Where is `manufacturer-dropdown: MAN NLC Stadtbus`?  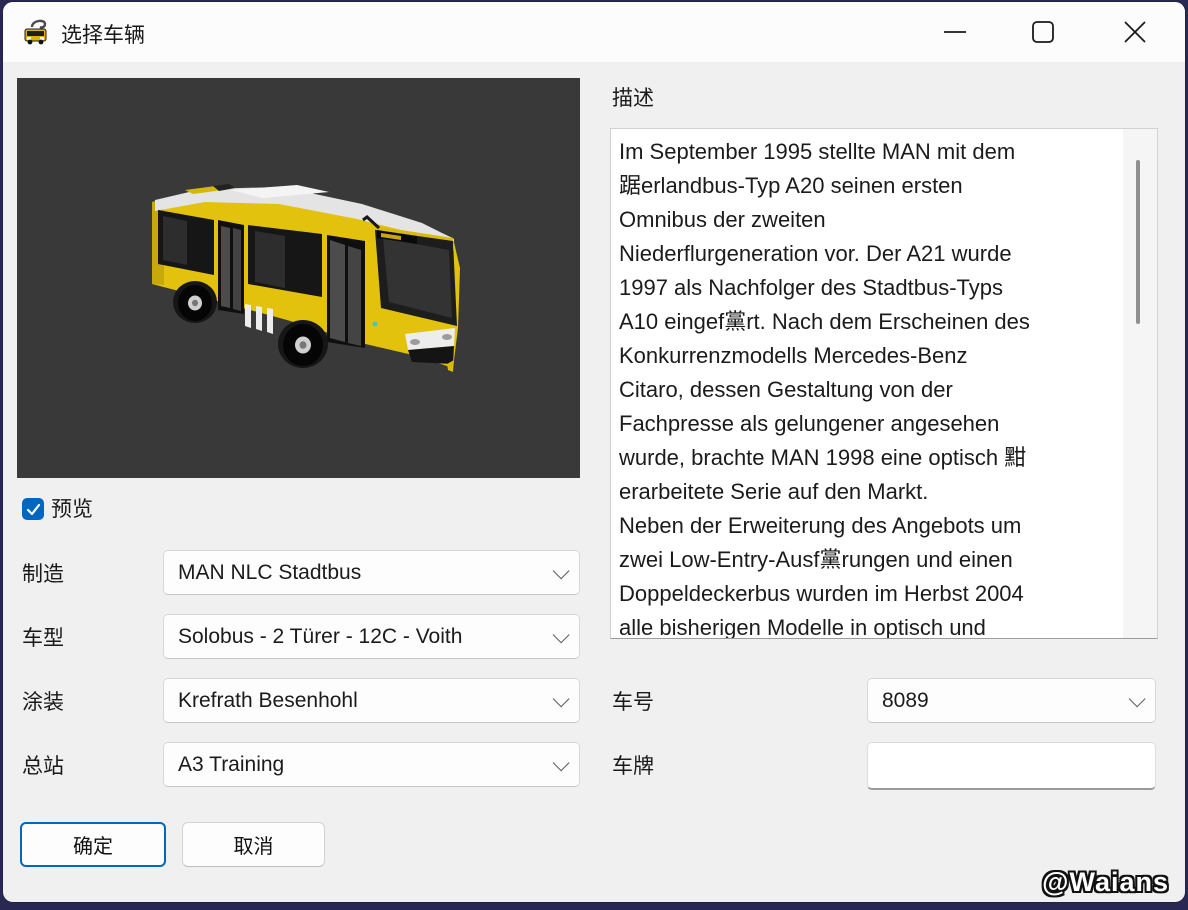
manufacturer-dropdown: MAN NLC Stadtbus is located at coordinates (371, 572).